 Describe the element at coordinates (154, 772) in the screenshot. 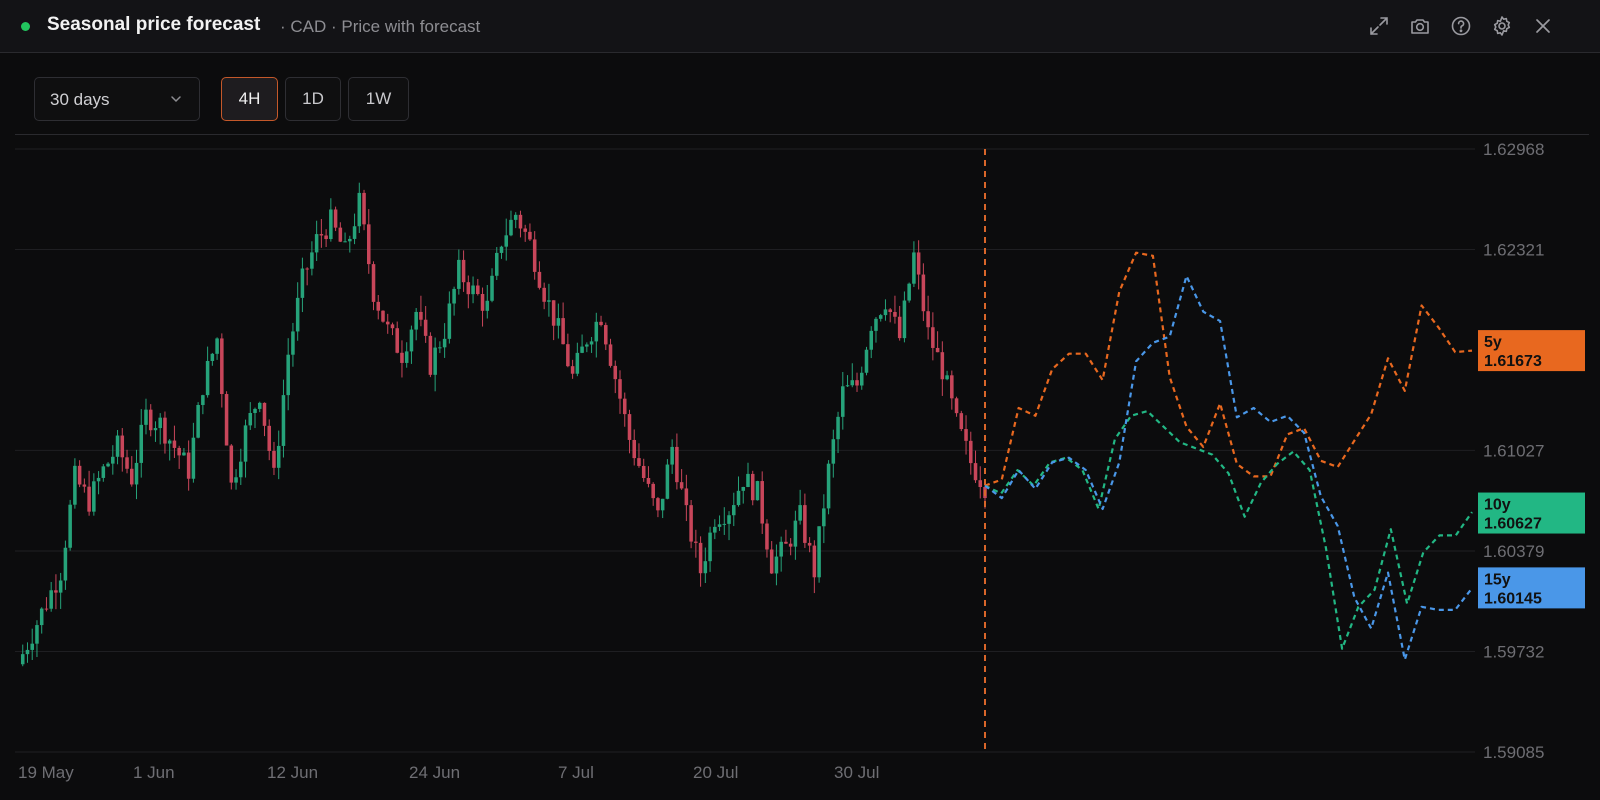

I see `x-tick-label: 1 Jun` at that location.